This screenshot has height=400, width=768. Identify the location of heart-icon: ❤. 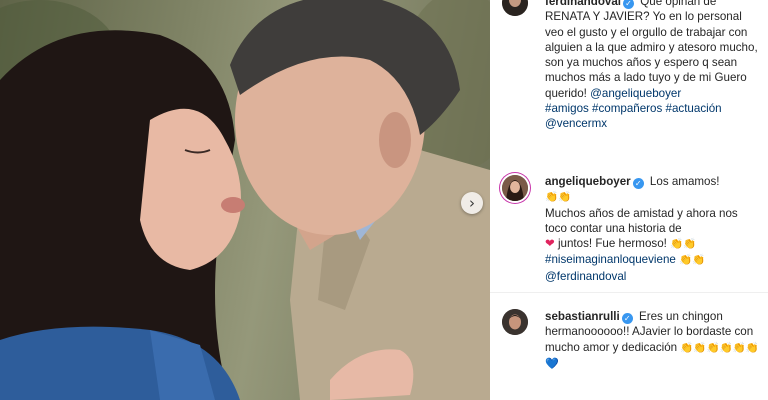
(550, 244).